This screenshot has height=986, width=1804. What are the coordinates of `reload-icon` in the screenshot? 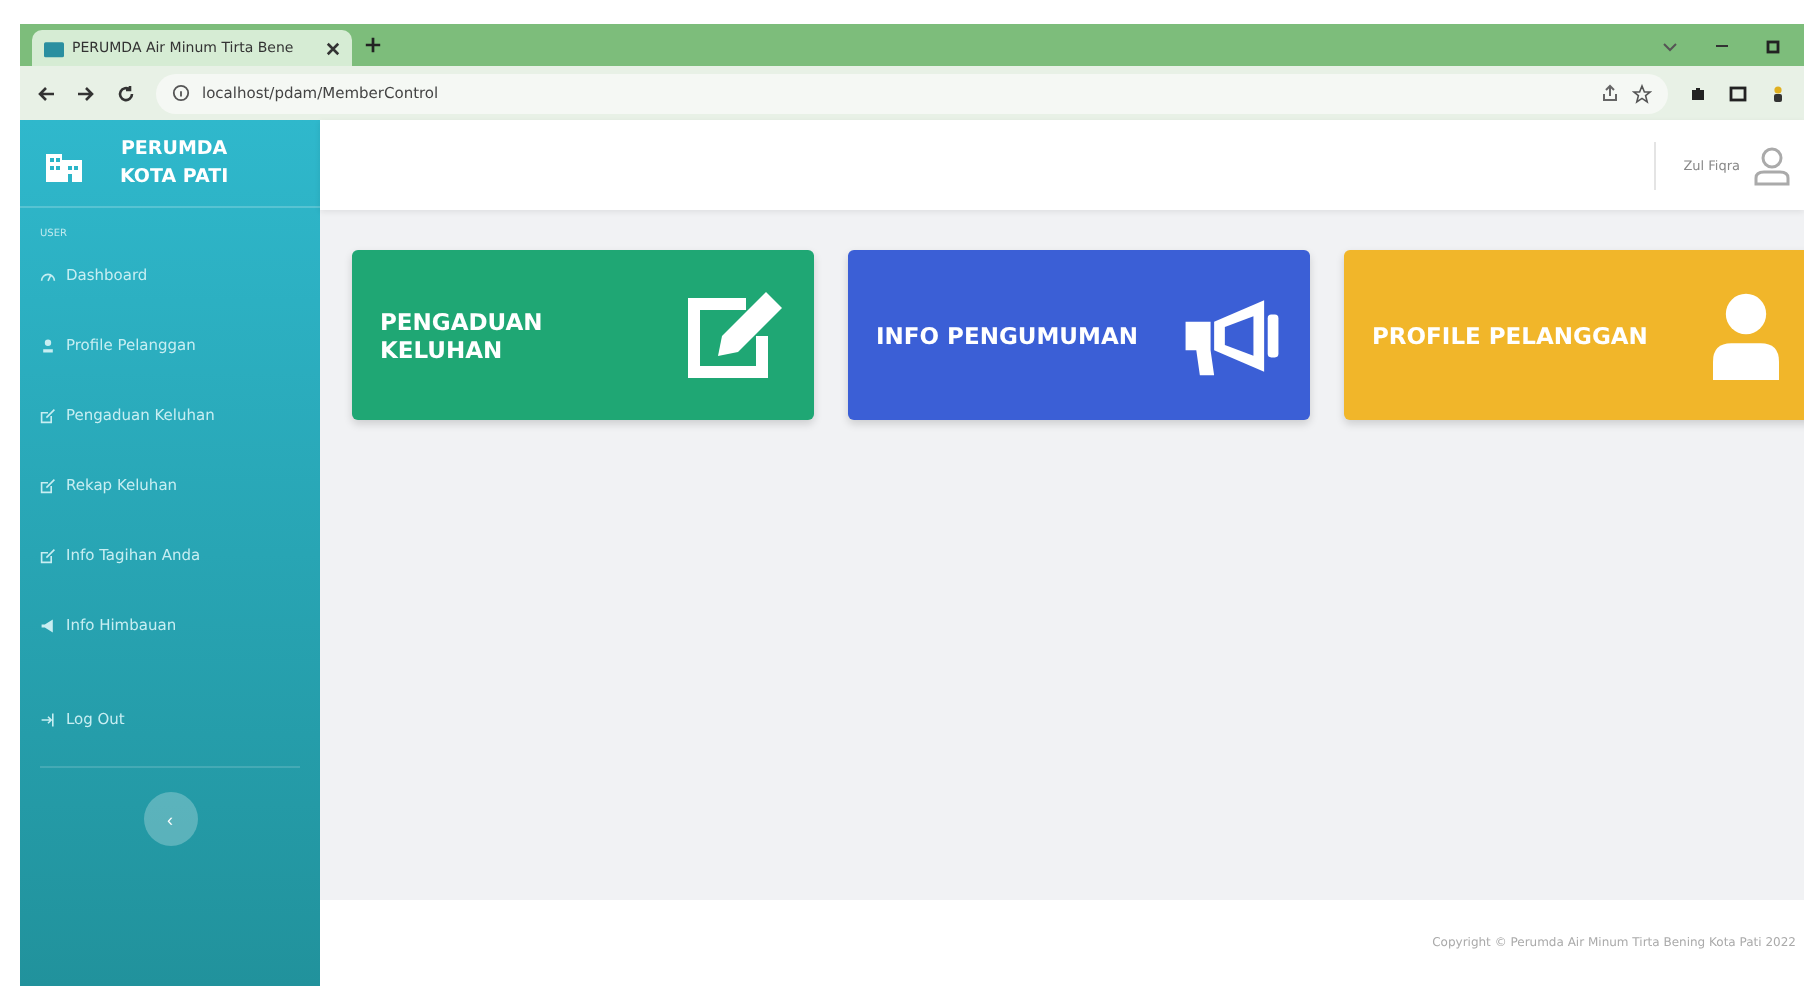 It's located at (126, 93).